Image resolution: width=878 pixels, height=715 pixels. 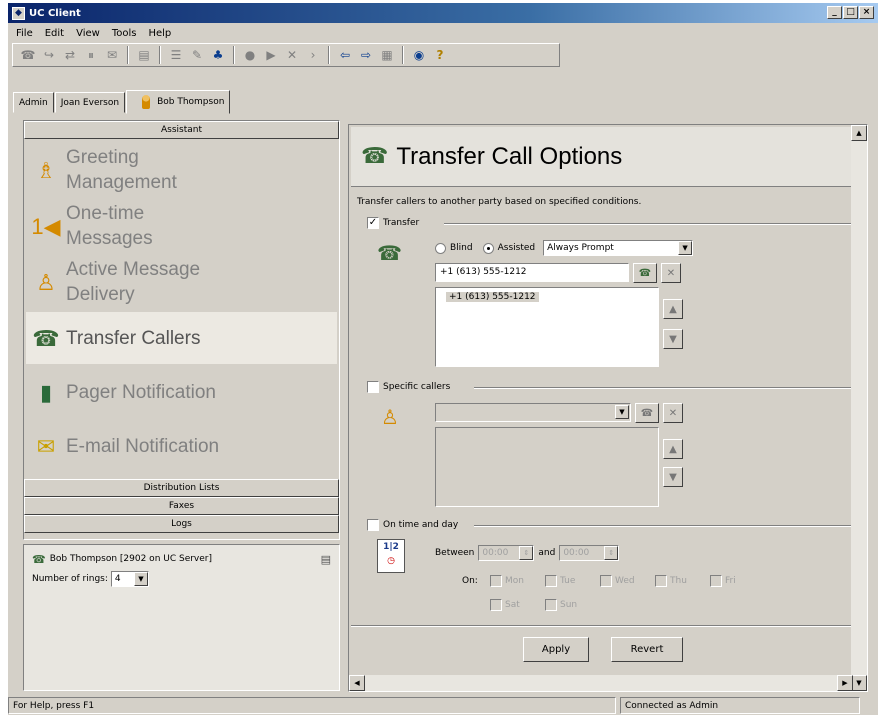 What do you see at coordinates (28, 55) in the screenshot?
I see `phone-icon: ☎` at bounding box center [28, 55].